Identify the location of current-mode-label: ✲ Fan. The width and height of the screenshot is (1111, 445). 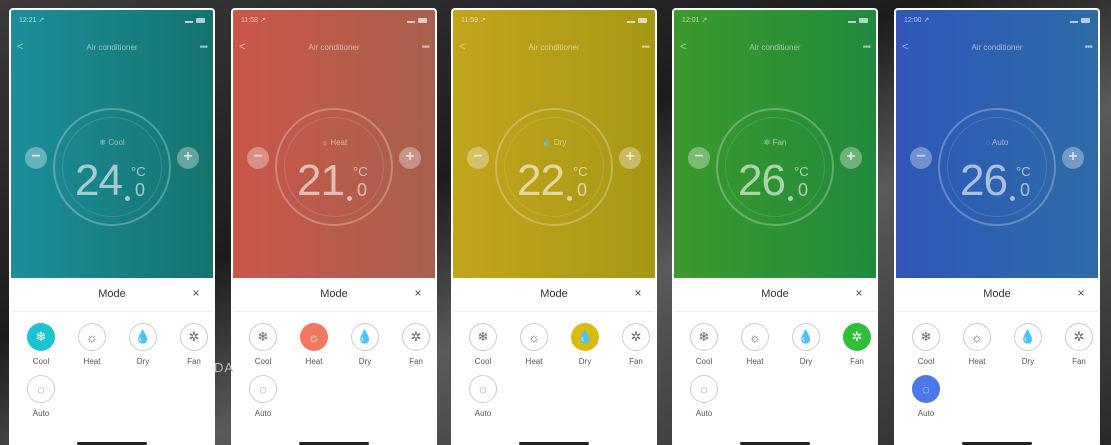
(775, 142).